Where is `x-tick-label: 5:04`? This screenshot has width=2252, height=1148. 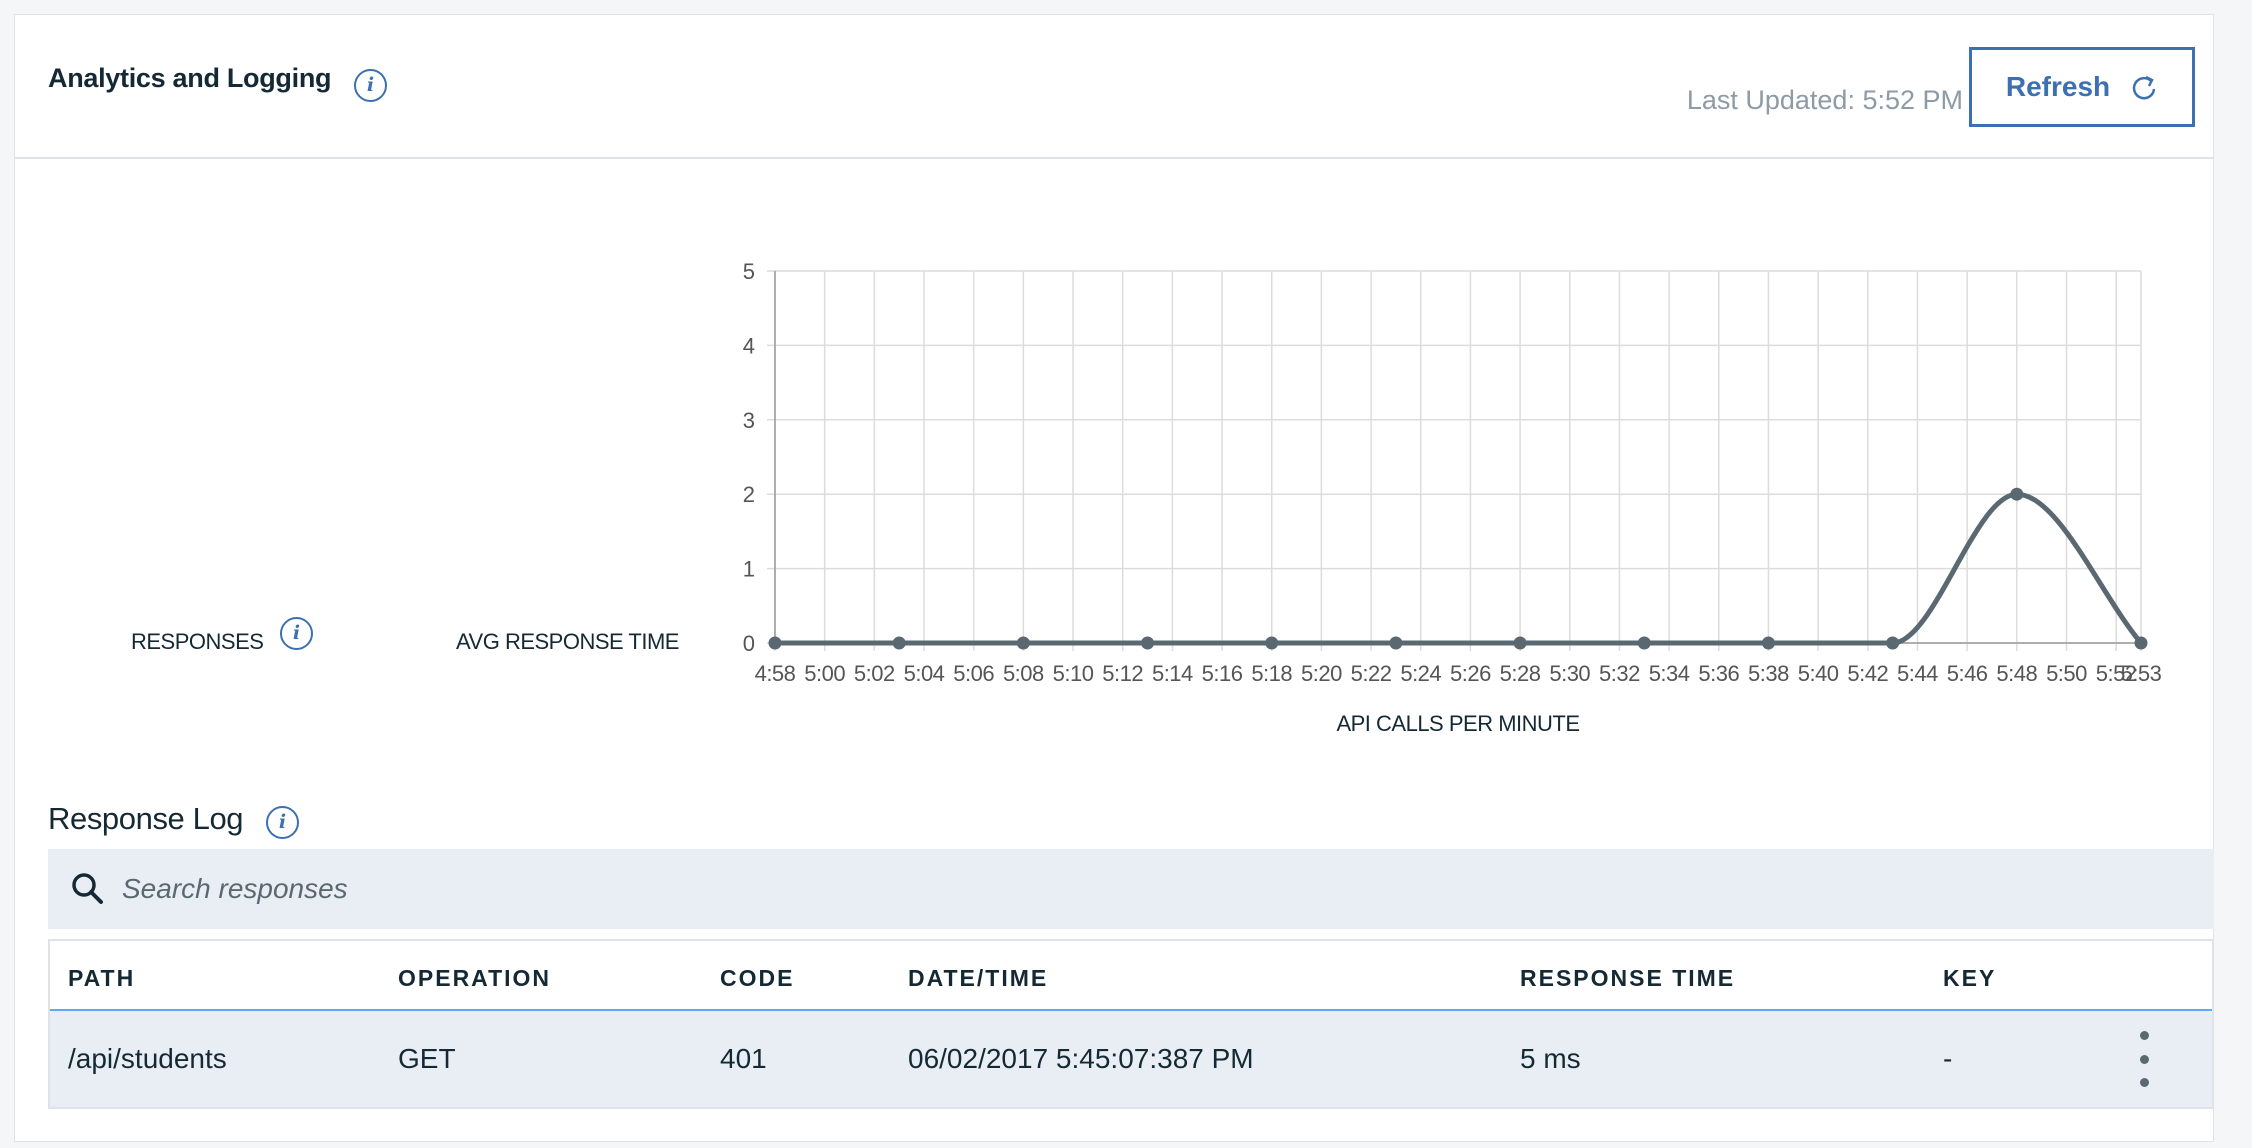
x-tick-label: 5:04 is located at coordinates (924, 673).